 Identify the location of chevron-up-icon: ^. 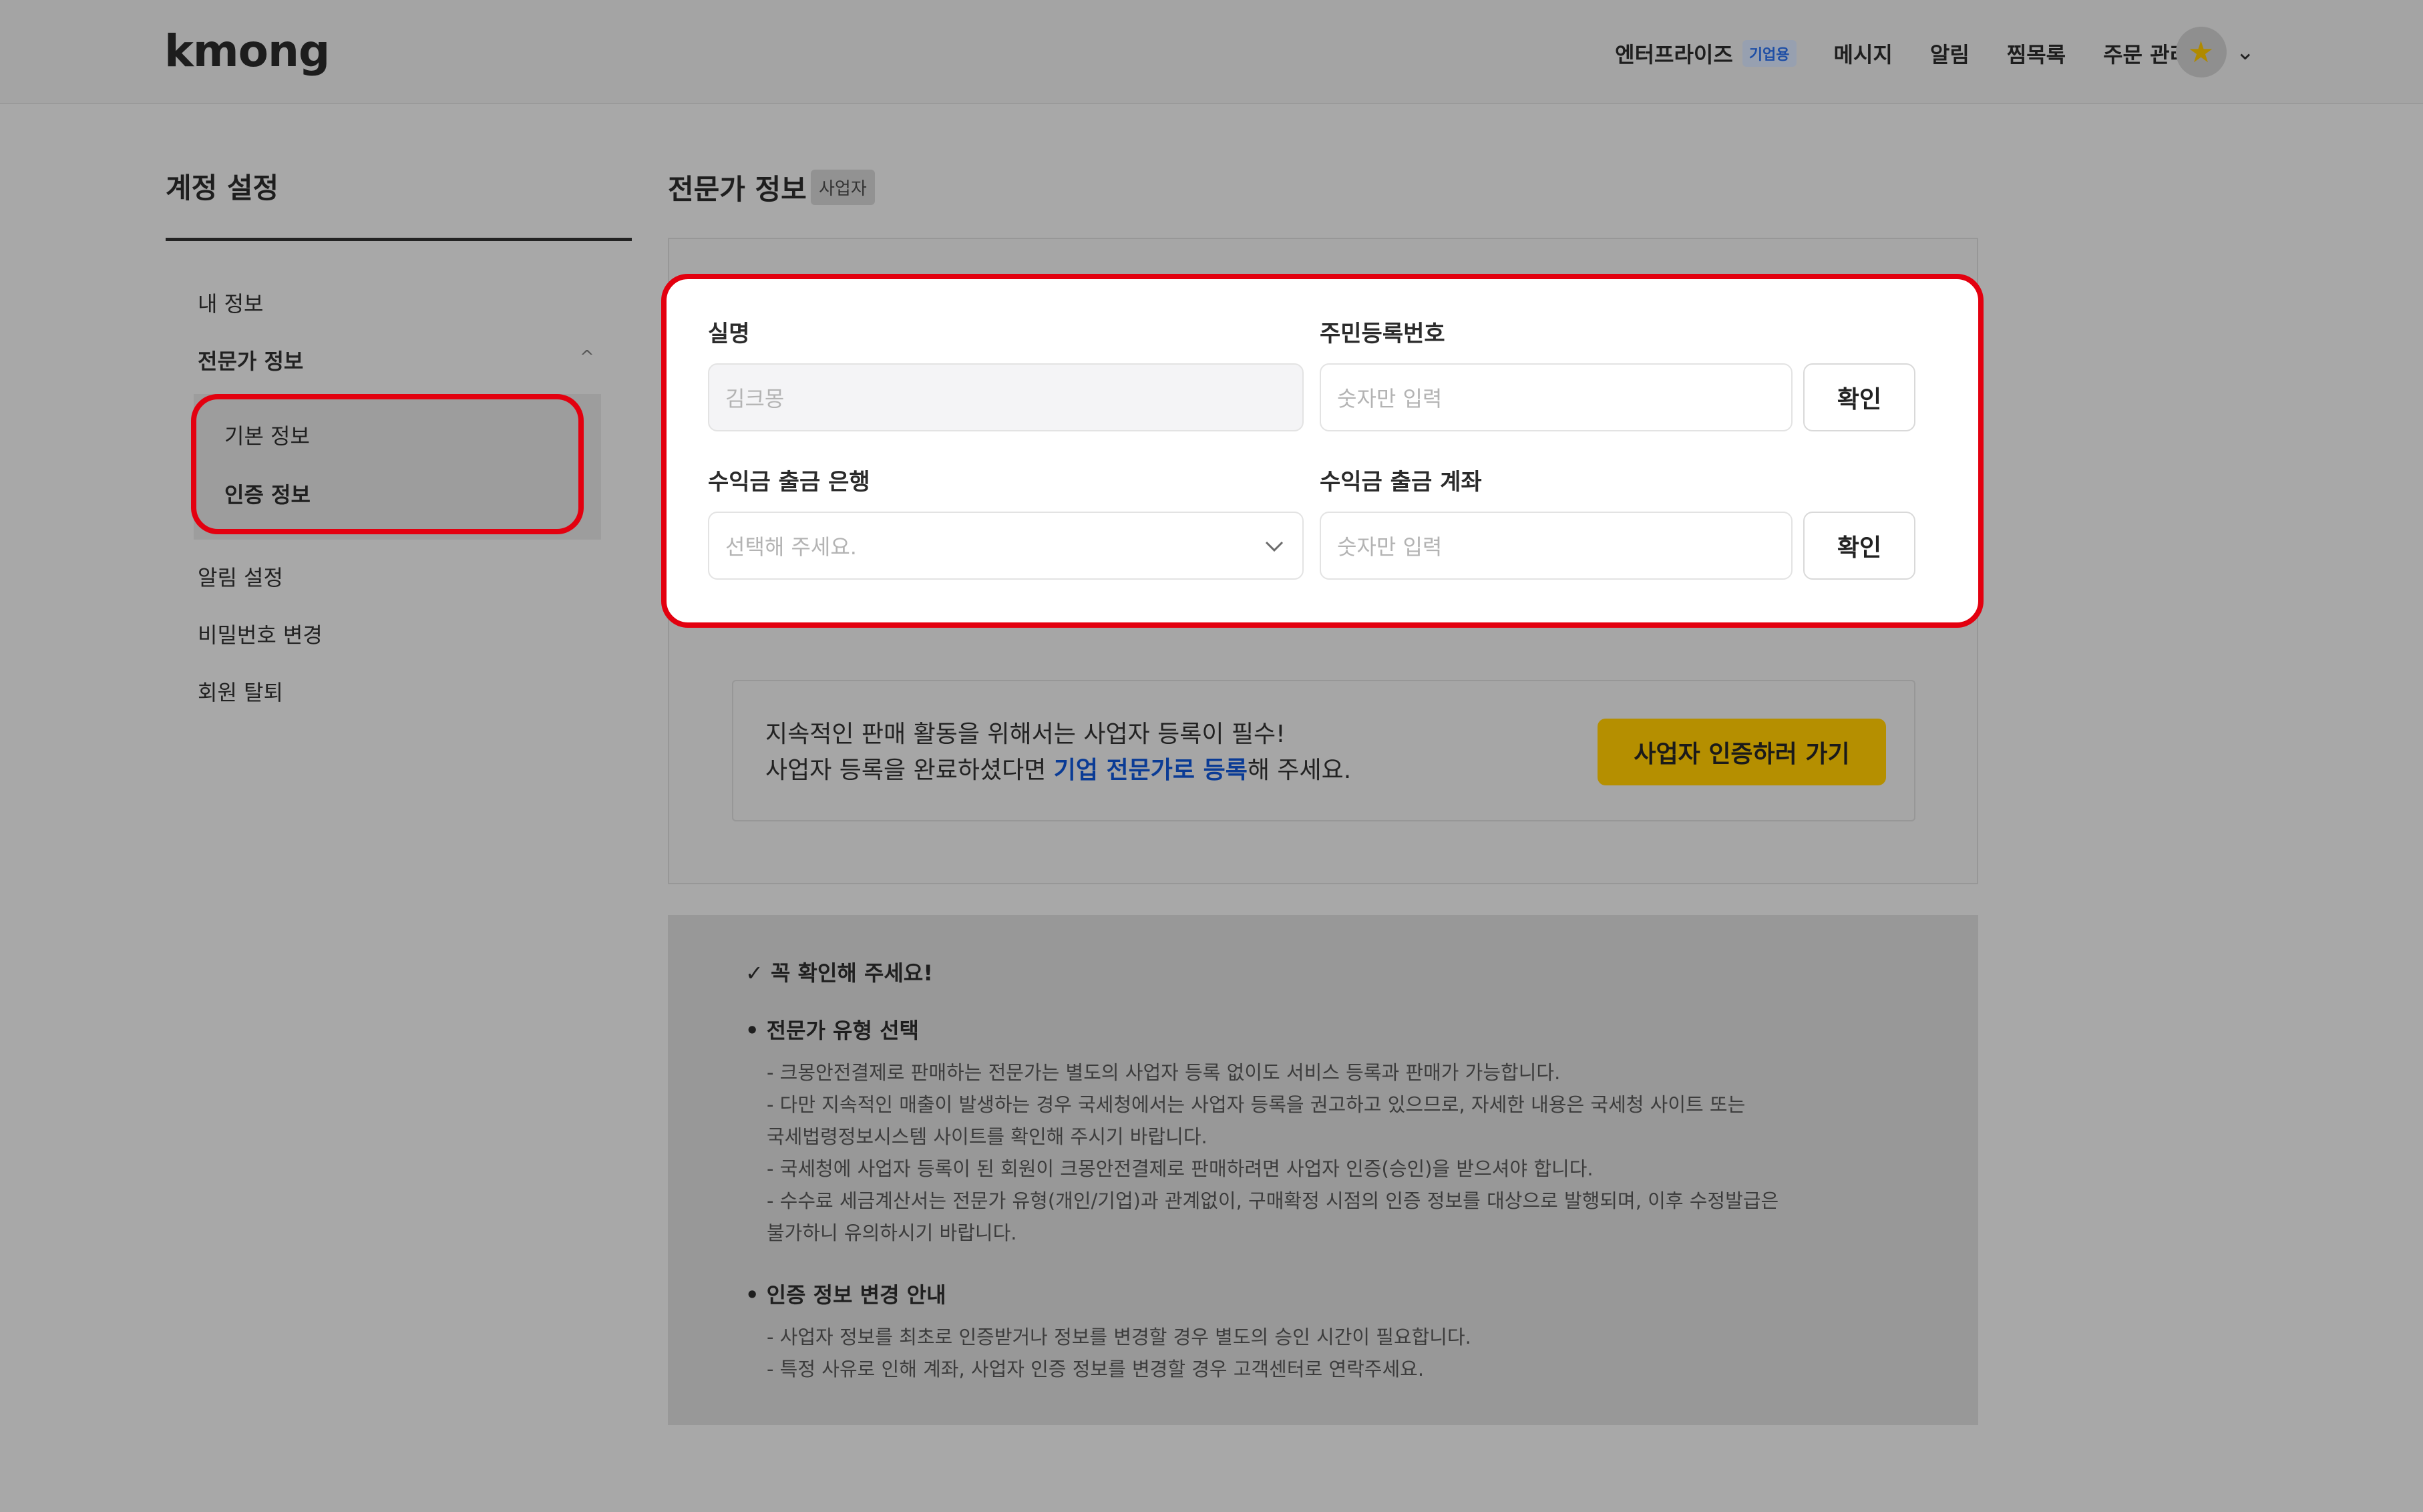
(587, 357).